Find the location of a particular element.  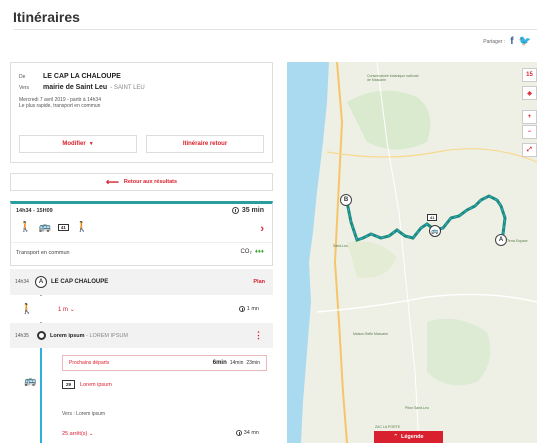

plan-link: Plan is located at coordinates (259, 282).